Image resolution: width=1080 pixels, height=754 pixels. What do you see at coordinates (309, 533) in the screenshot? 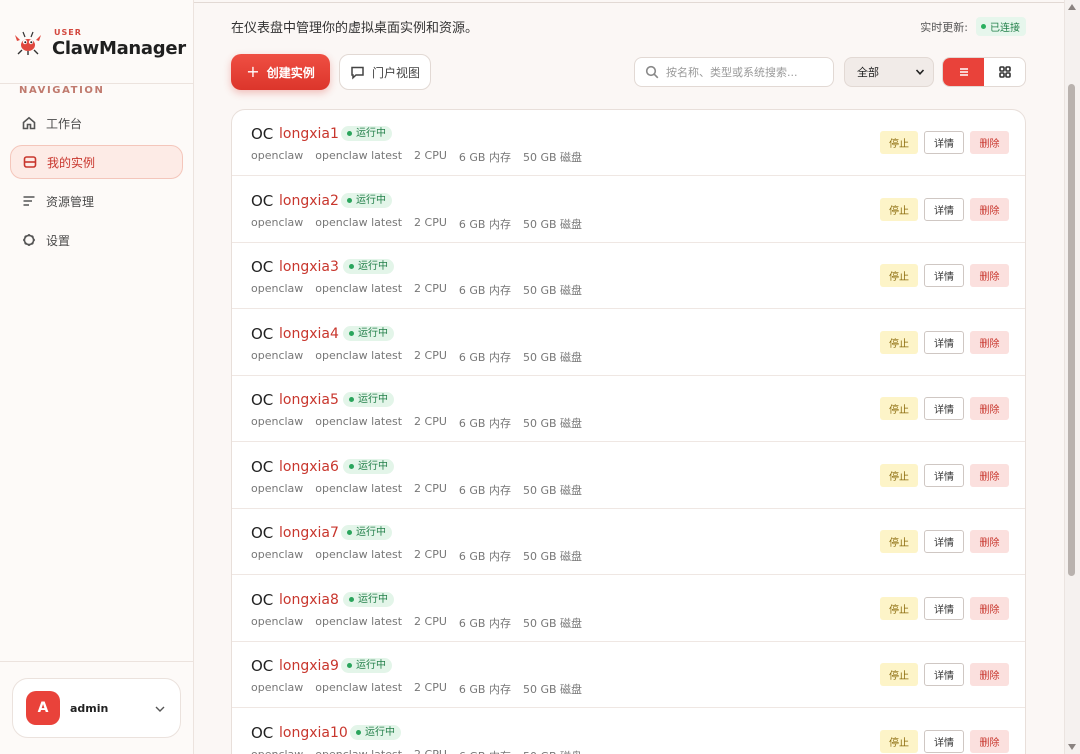
I see `instance-name-link: longxia7` at bounding box center [309, 533].